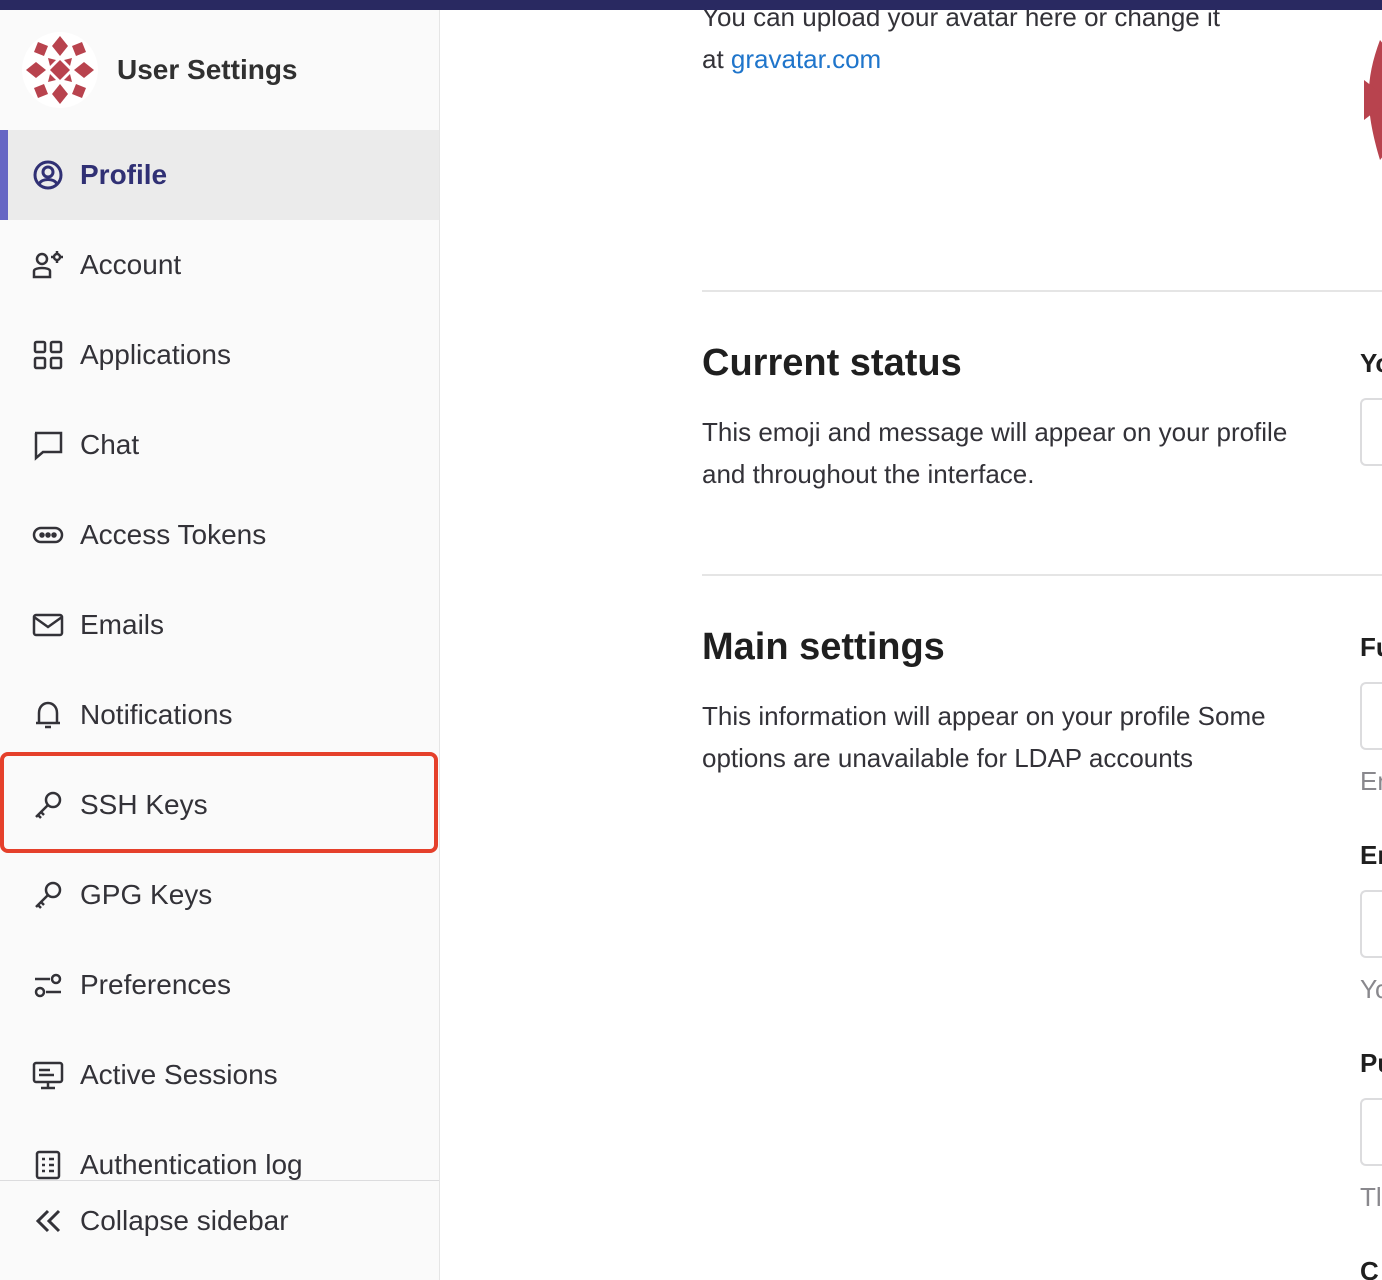 This screenshot has height=1280, width=1382. What do you see at coordinates (1371, 1197) in the screenshot?
I see `public-email-help: Tl` at bounding box center [1371, 1197].